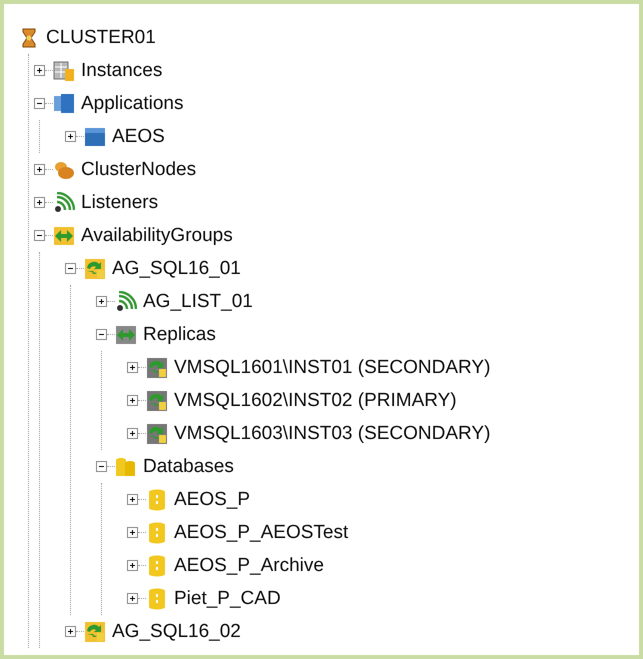 The image size is (643, 659). I want to click on tree-item: AEOS, so click(138, 137).